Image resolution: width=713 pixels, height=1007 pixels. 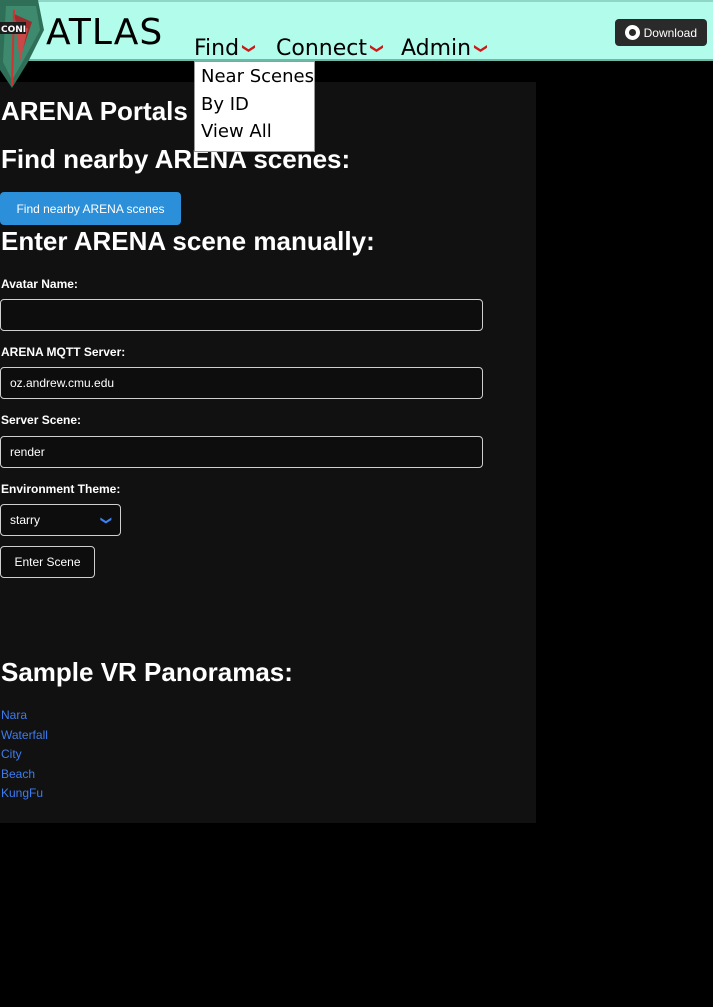 I want to click on avatar-name-input, so click(x=241, y=315).